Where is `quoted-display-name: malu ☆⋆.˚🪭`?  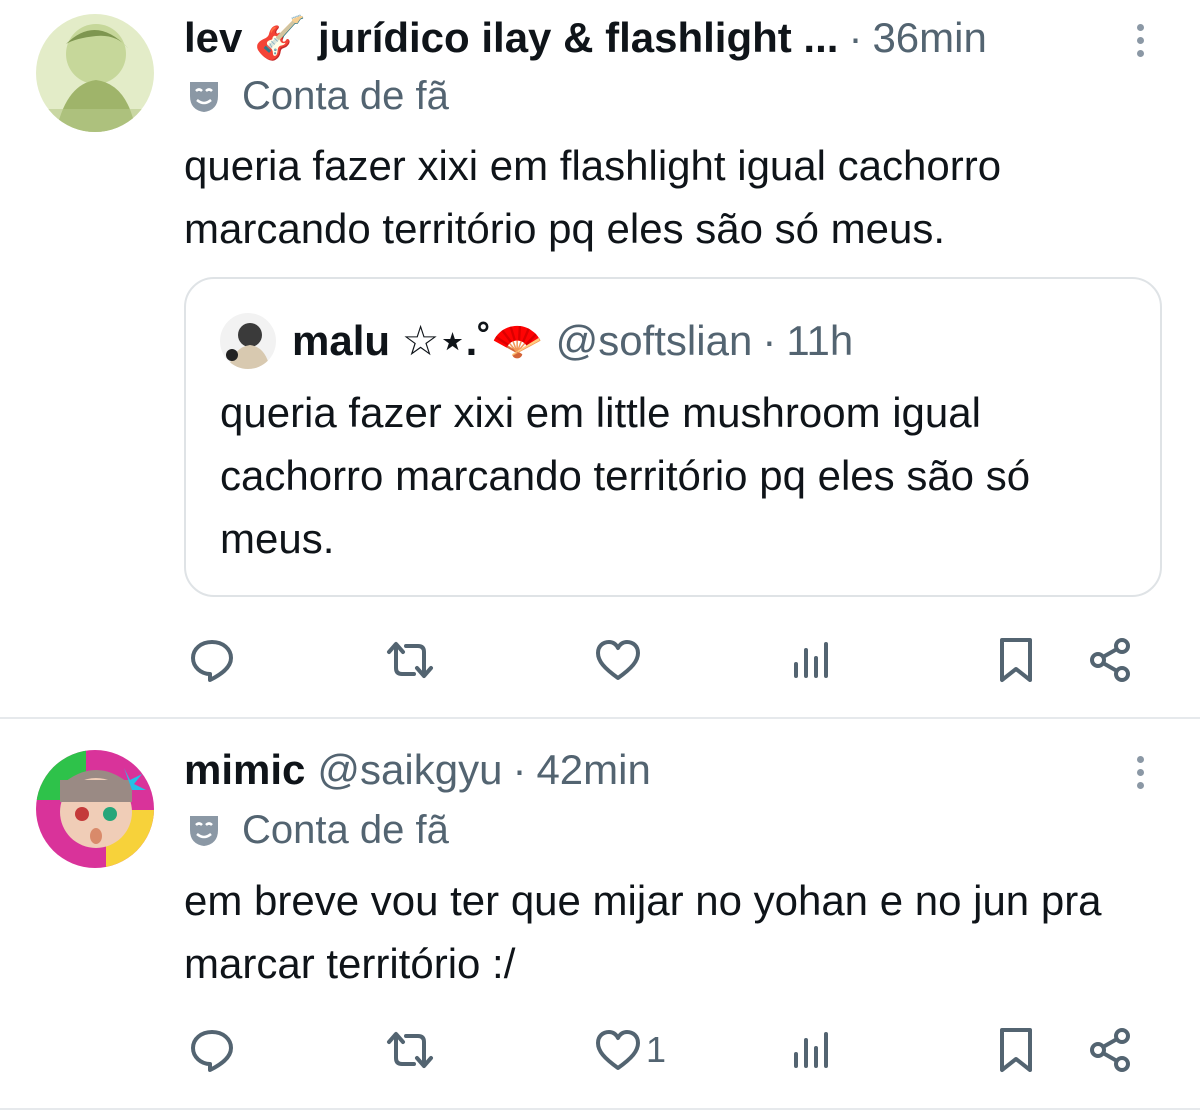 quoted-display-name: malu ☆⋆.˚🪭 is located at coordinates (418, 341).